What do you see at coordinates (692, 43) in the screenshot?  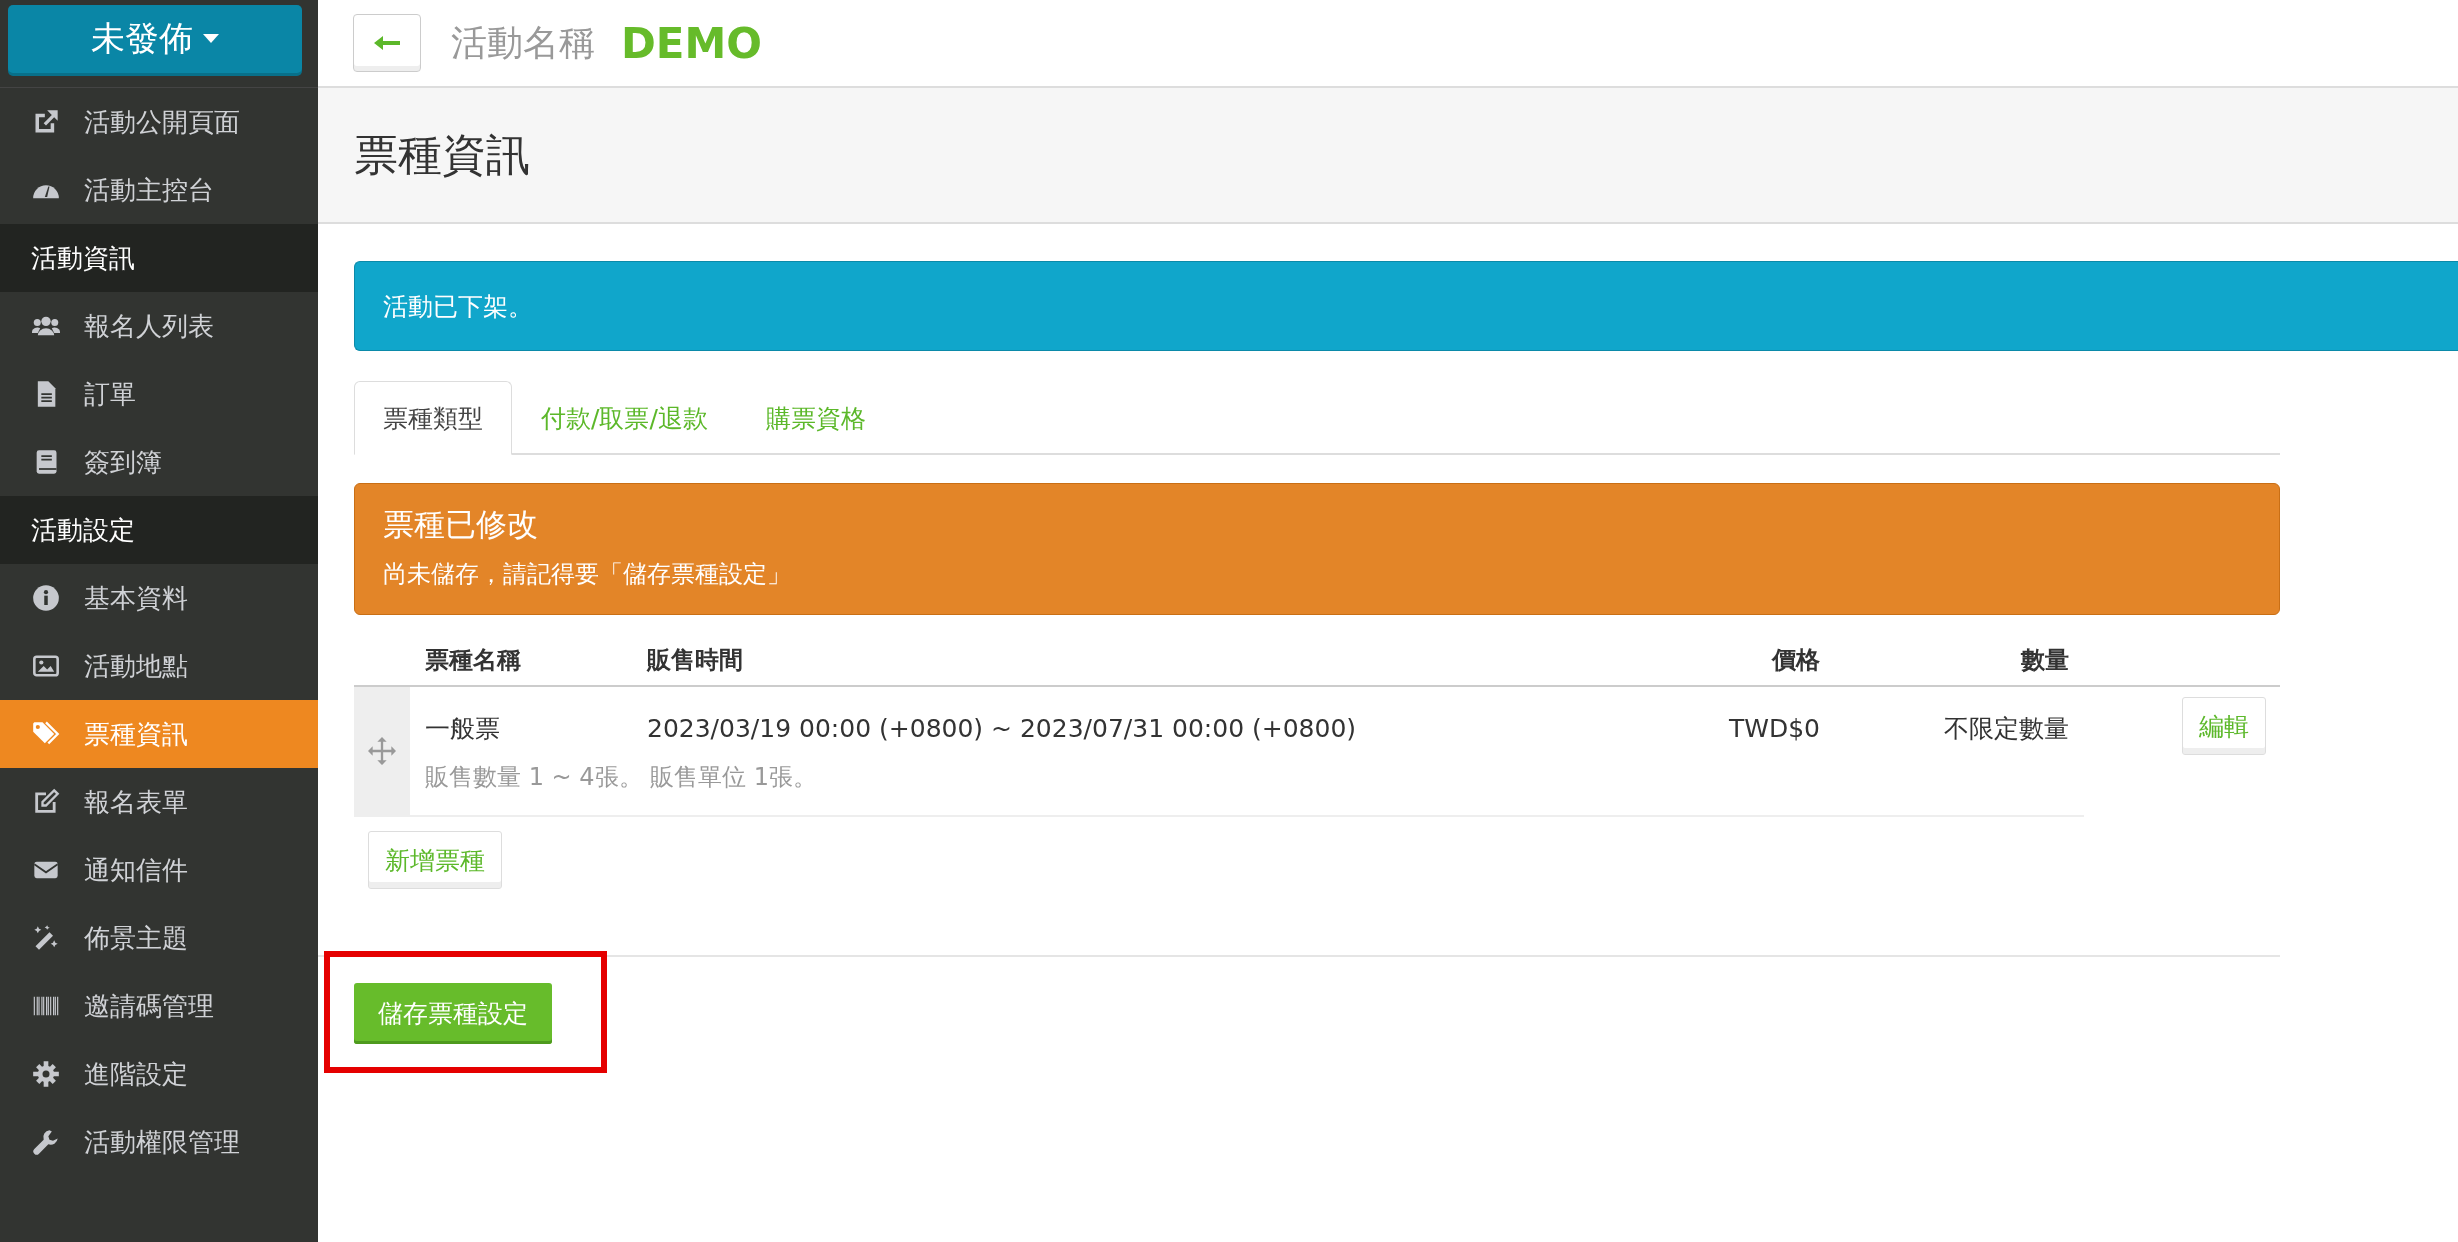 I see `event-name: DEMO` at bounding box center [692, 43].